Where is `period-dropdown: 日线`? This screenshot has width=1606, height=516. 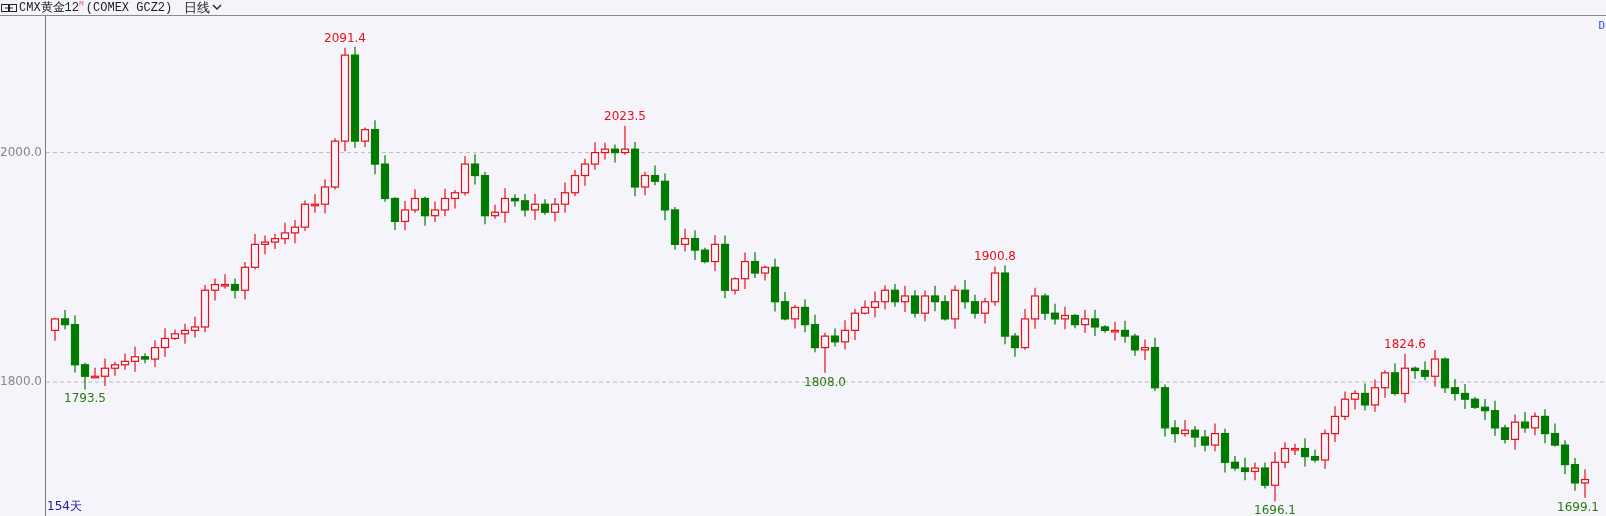 period-dropdown: 日线 is located at coordinates (203, 8).